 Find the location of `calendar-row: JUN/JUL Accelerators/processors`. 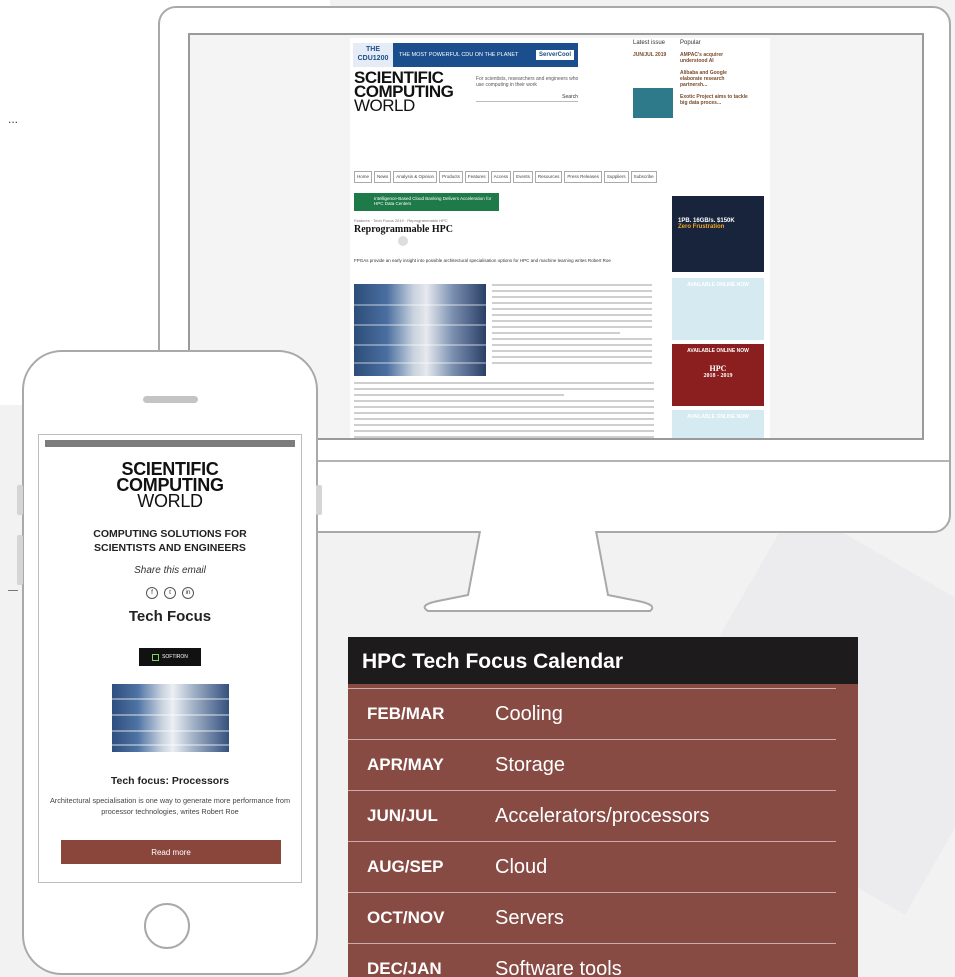

calendar-row: JUN/JUL Accelerators/processors is located at coordinates (592, 815).